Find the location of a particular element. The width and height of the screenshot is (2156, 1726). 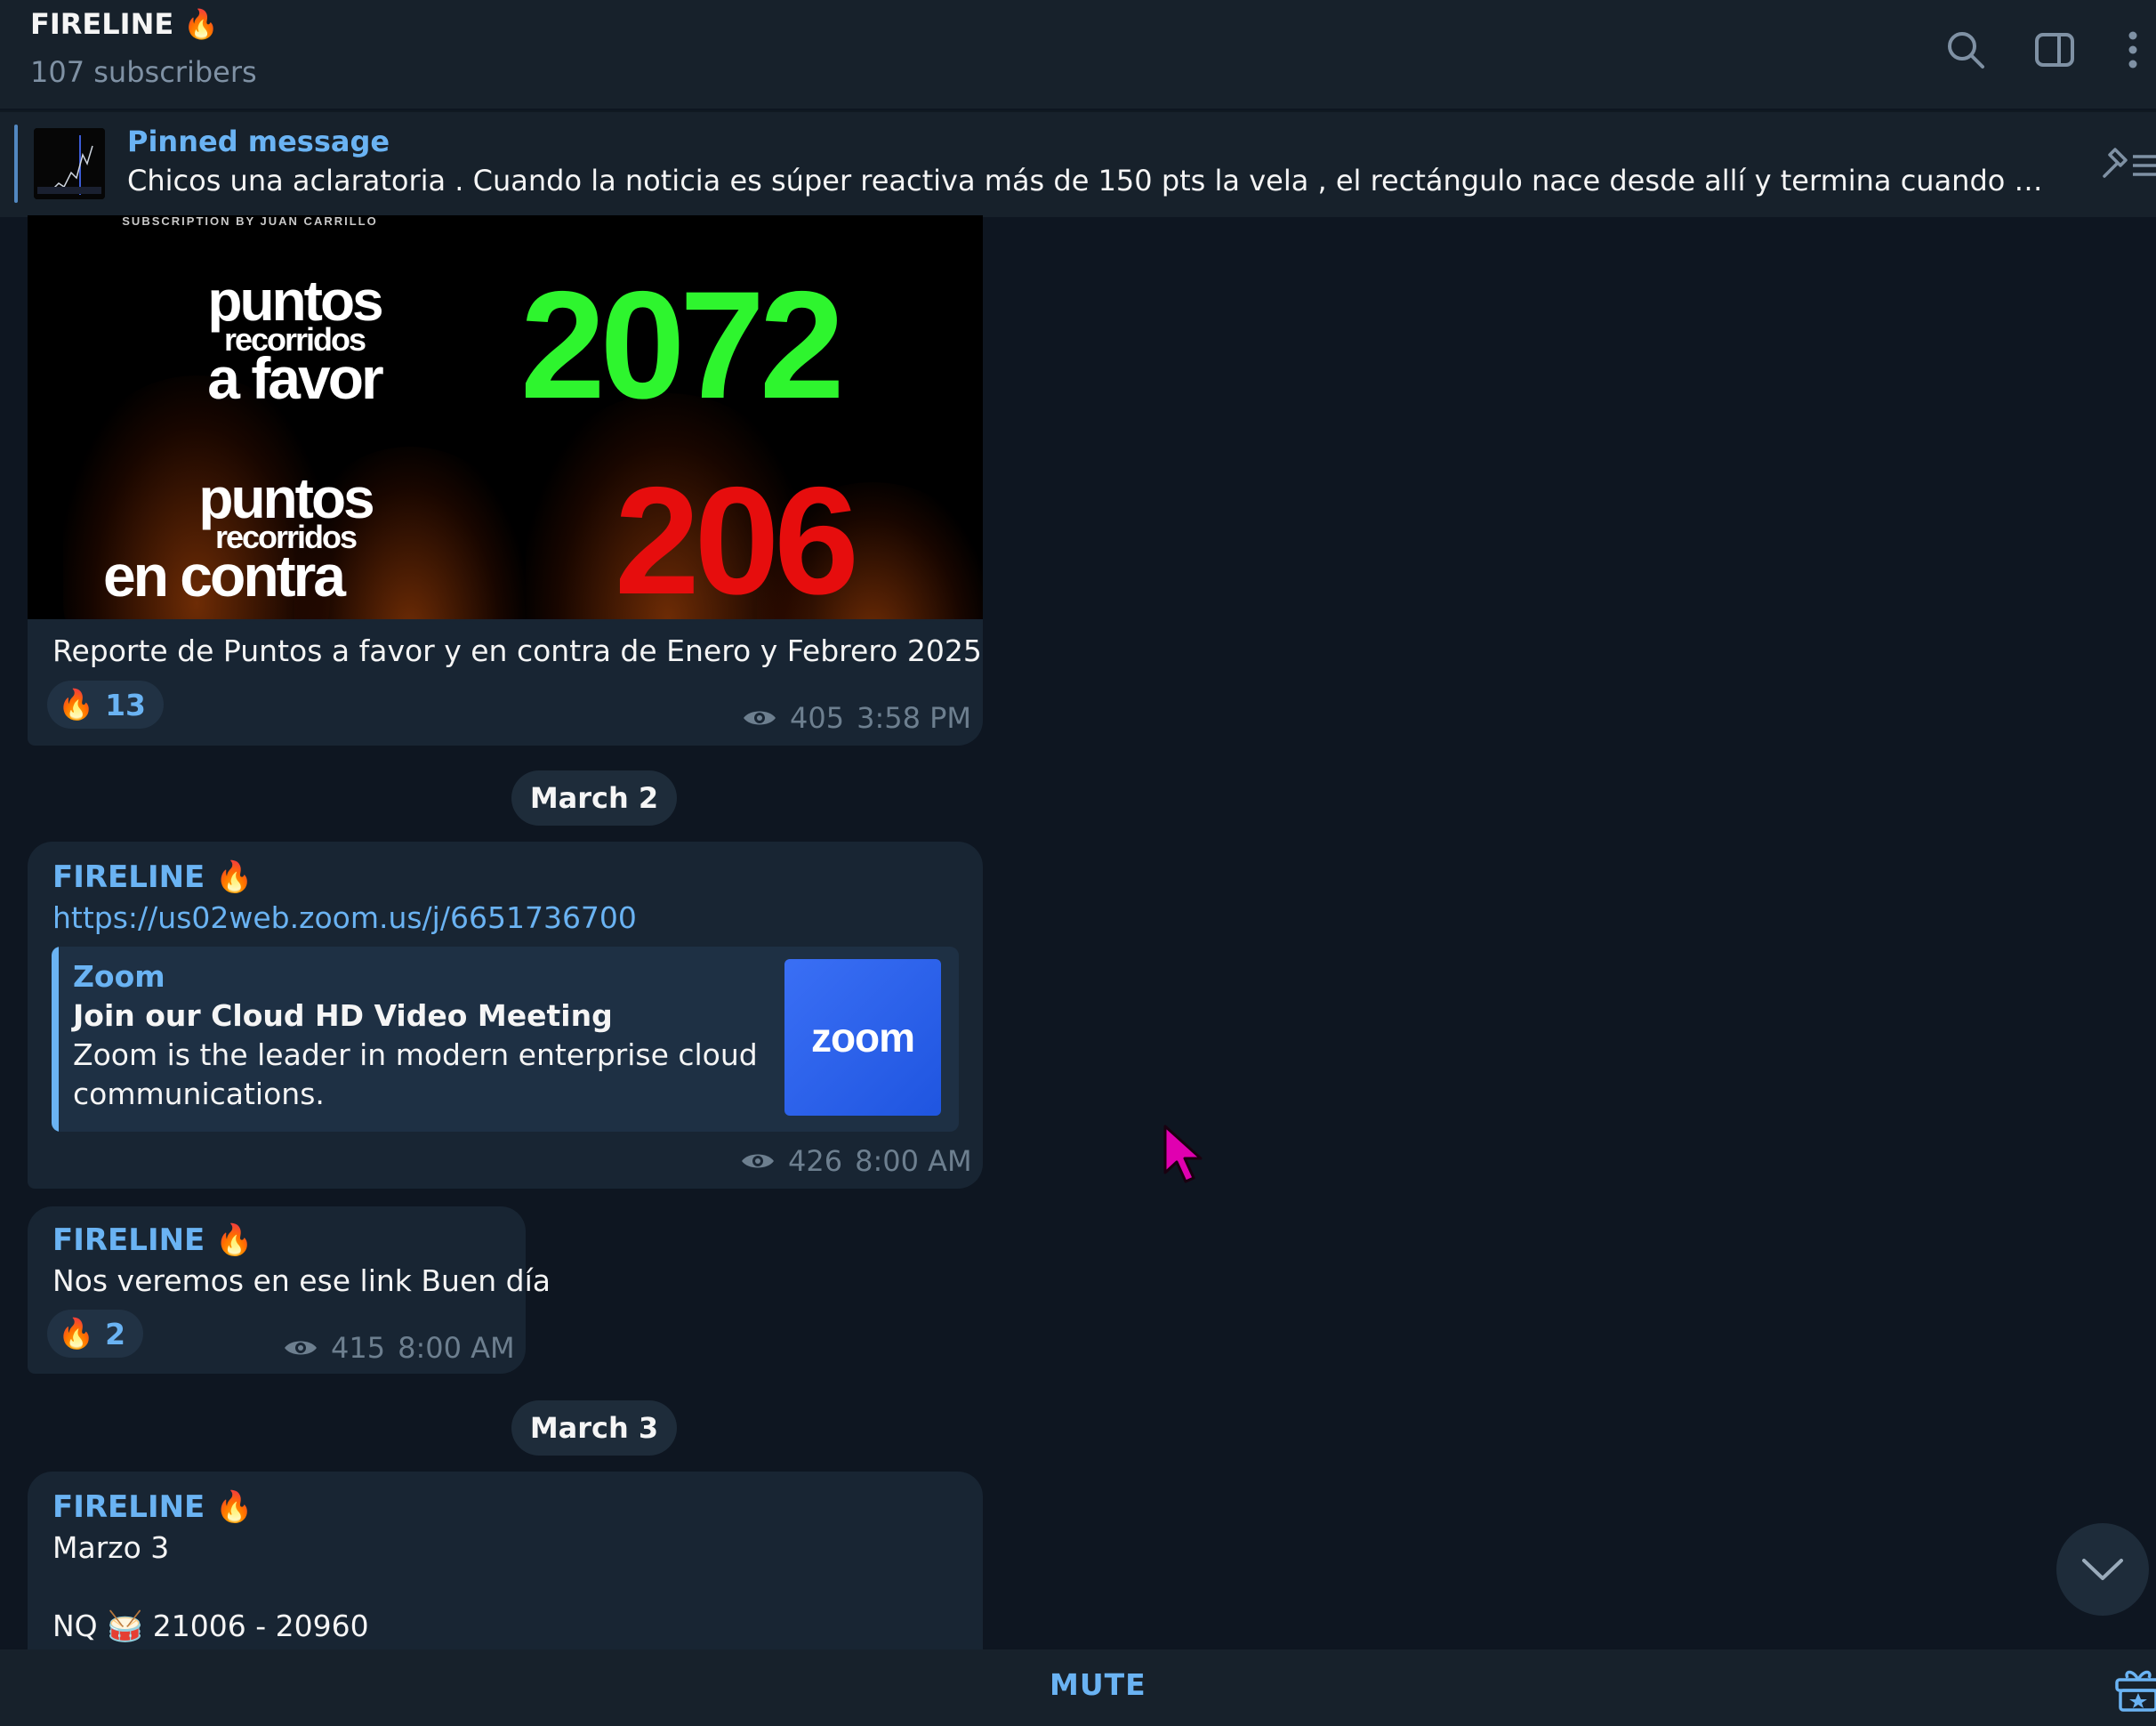

message-meta: 405 3:58 PM is located at coordinates (857, 718).